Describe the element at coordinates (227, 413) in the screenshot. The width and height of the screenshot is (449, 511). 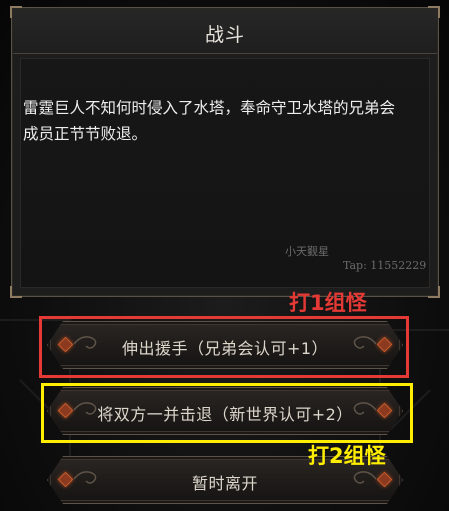
I see `annotation-yellow-box` at that location.